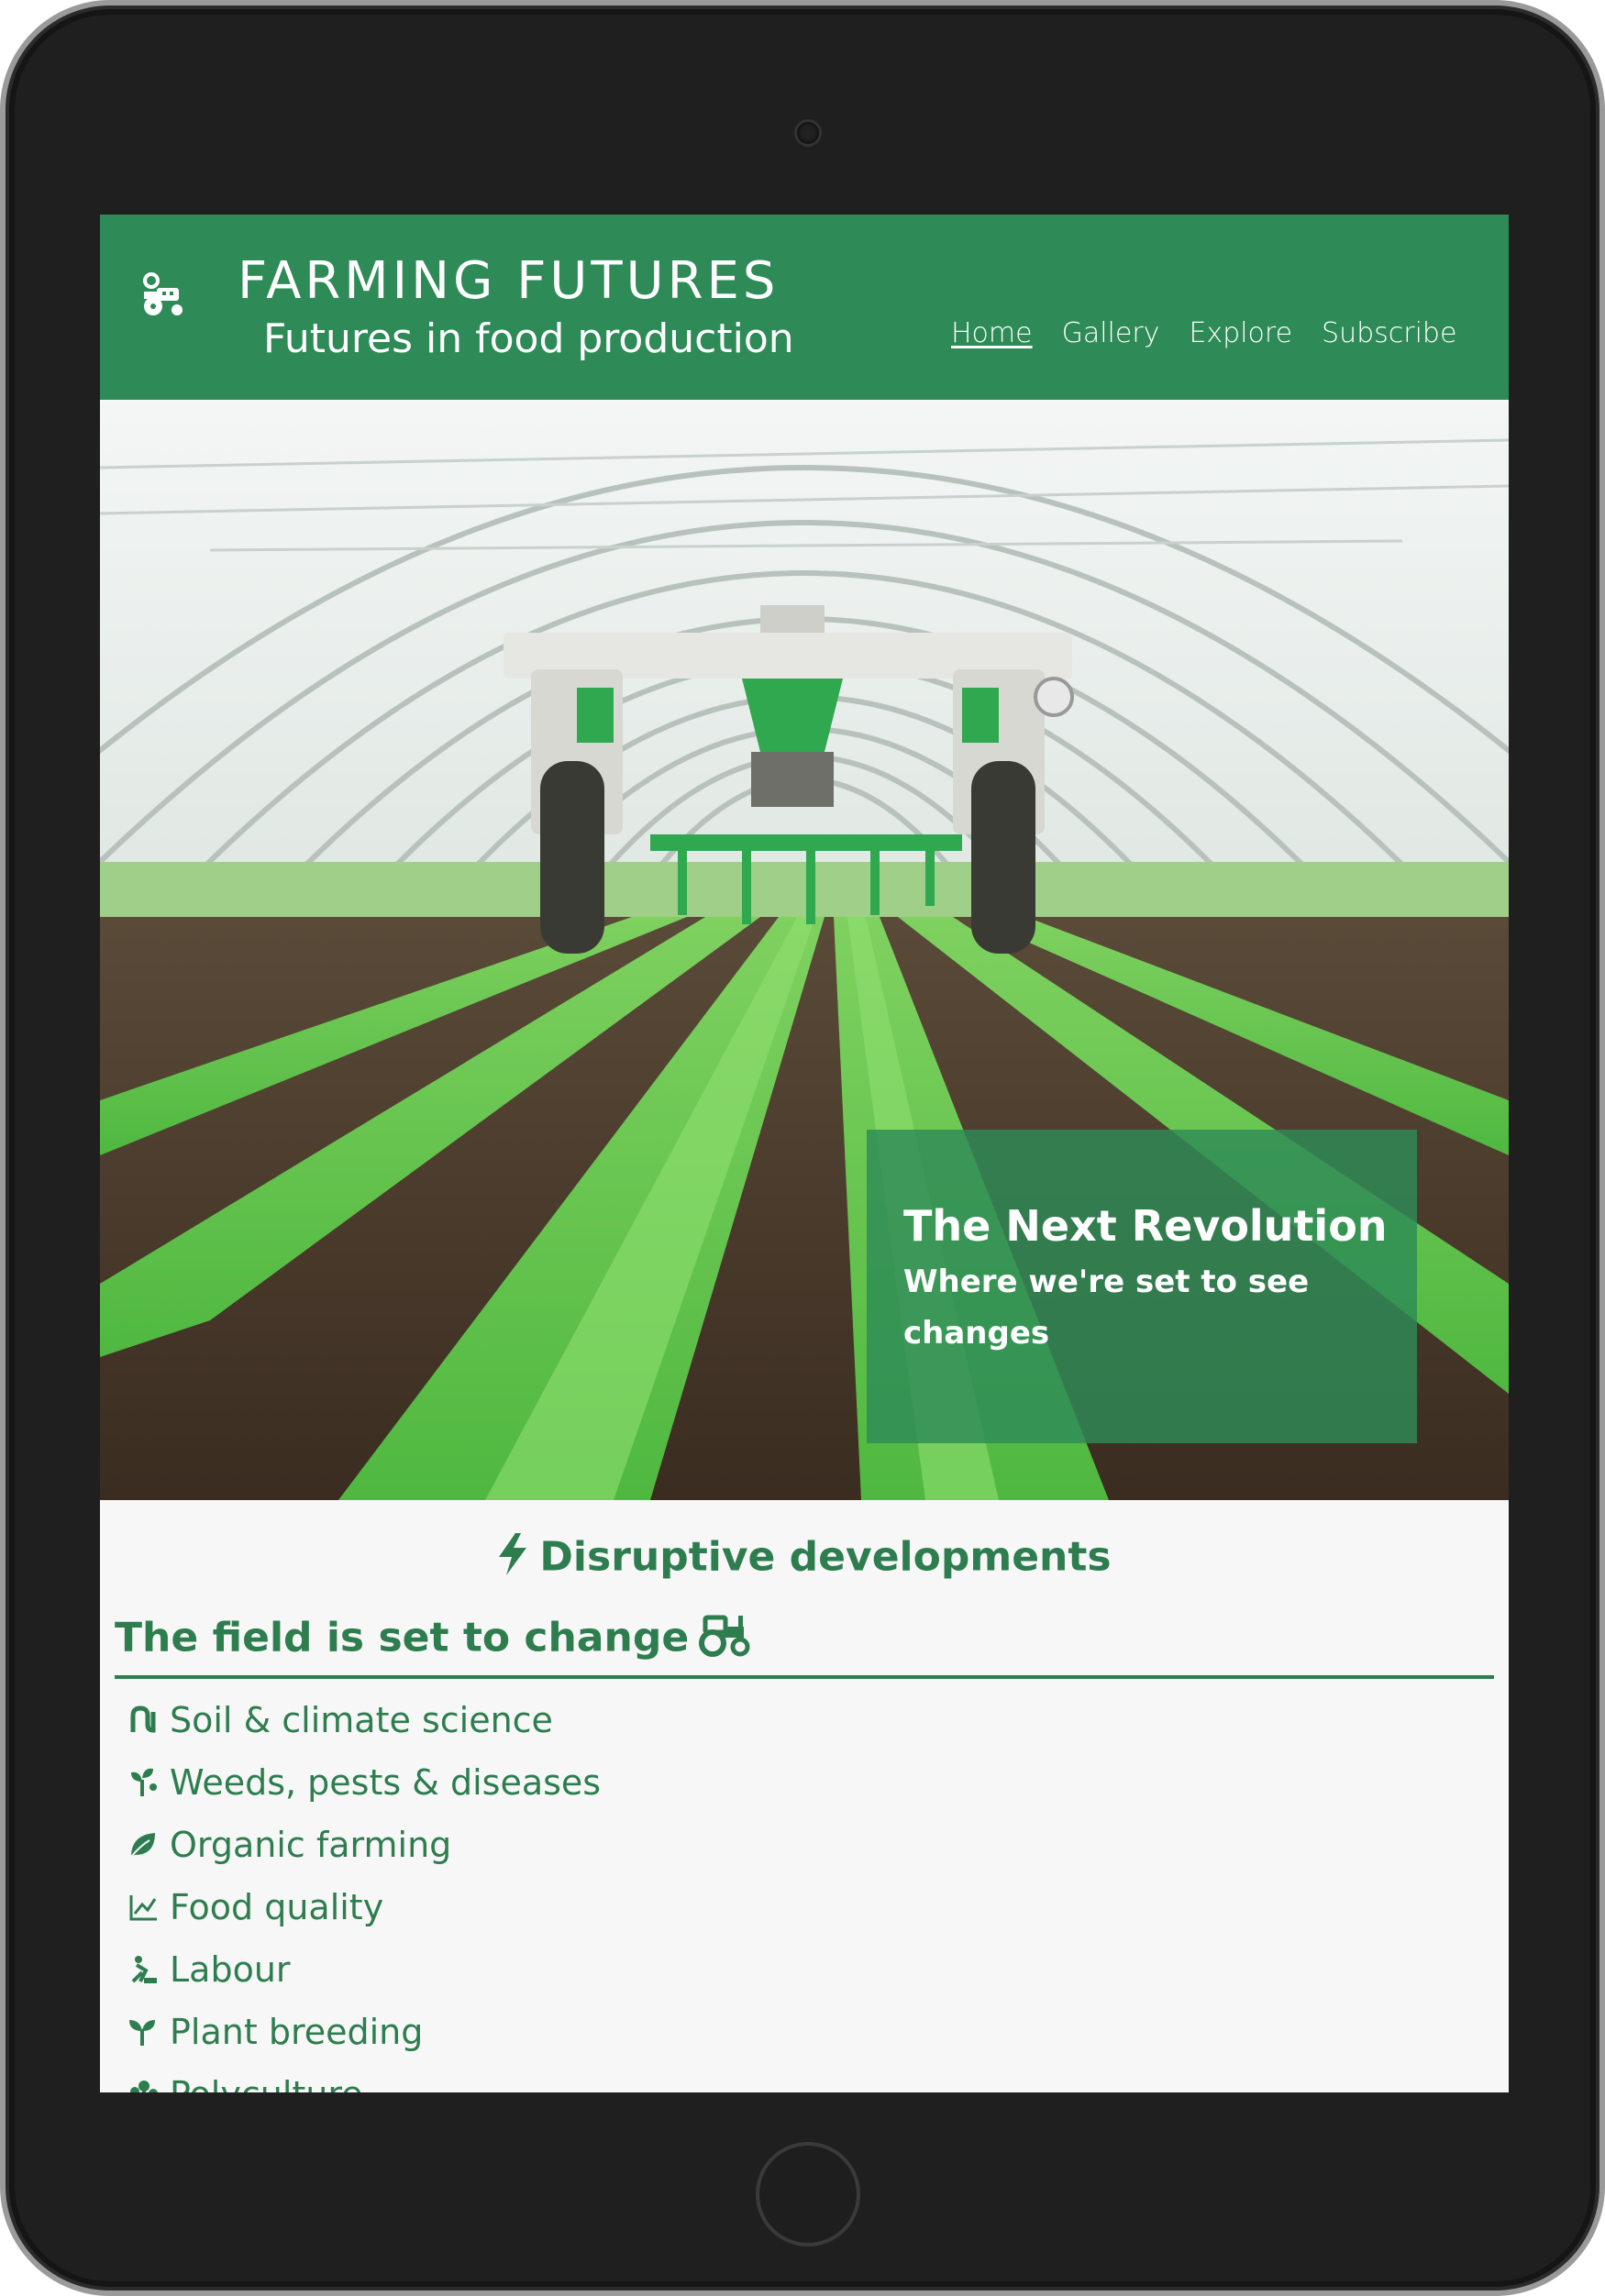  What do you see at coordinates (266, 2083) in the screenshot?
I see `list-item-label: Polyculture` at bounding box center [266, 2083].